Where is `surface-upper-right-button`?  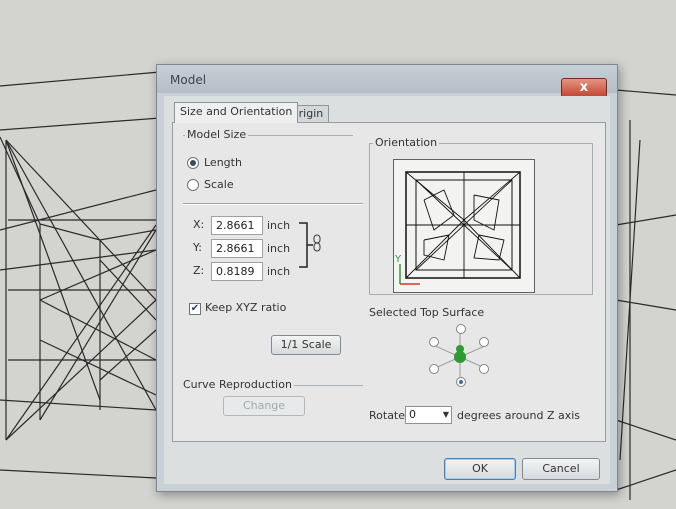
surface-upper-right-button is located at coordinates (484, 342).